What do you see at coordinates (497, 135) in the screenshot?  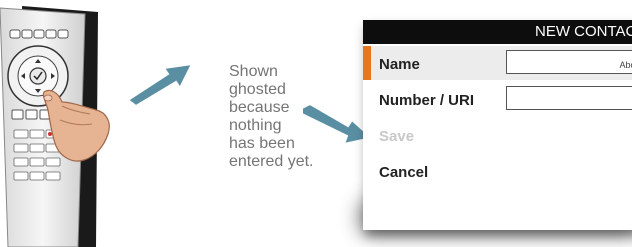 I see `save-button: Save` at bounding box center [497, 135].